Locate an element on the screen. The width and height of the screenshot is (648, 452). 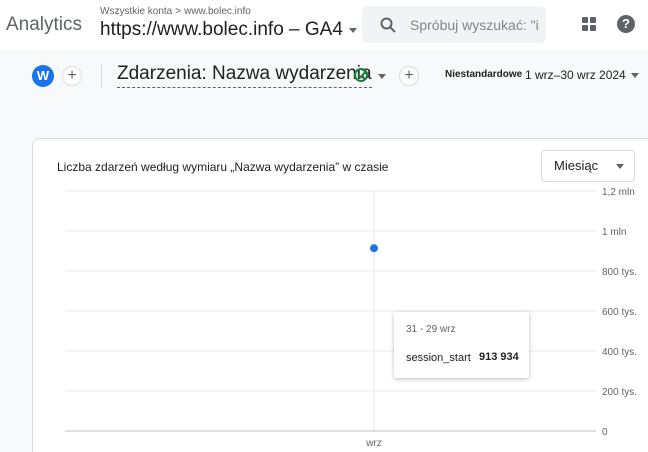
x-tick-label: wrz is located at coordinates (373, 443).